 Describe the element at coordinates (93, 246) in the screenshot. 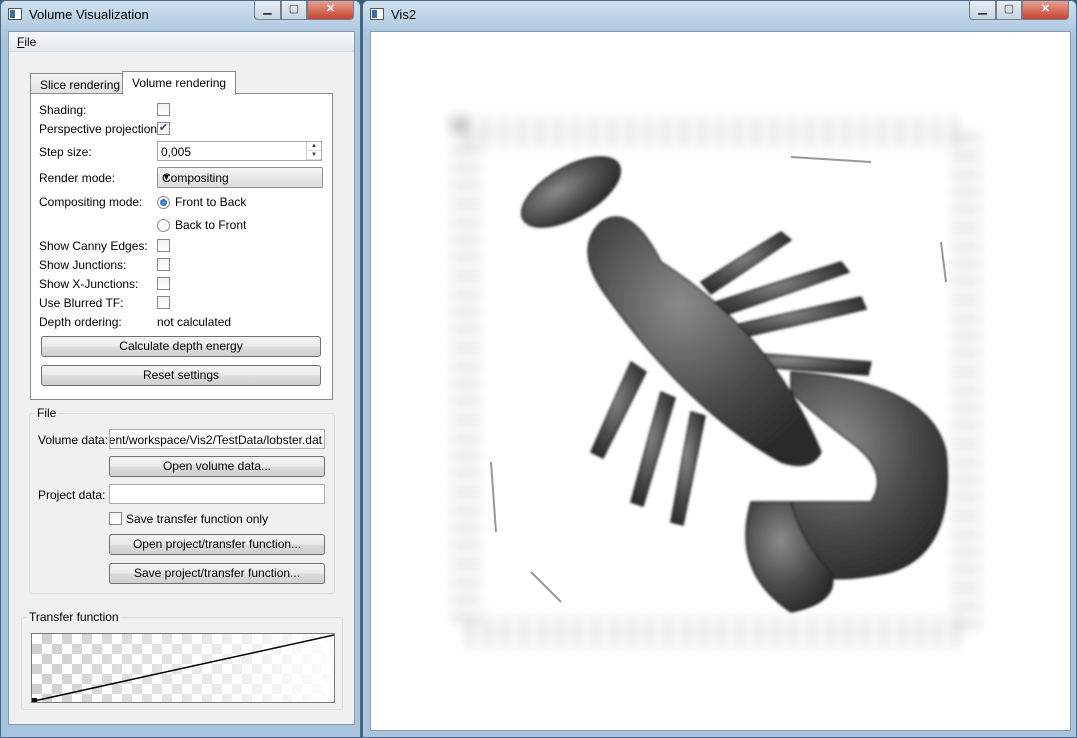

I see `canny-edges-label: Show Canny Edges:` at that location.